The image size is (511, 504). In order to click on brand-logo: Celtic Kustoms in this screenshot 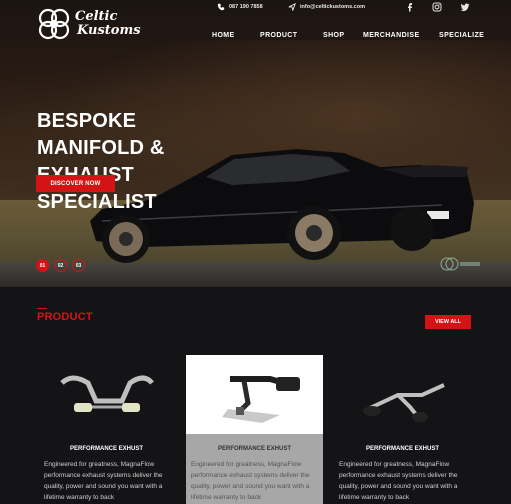, I will do `click(92, 24)`.